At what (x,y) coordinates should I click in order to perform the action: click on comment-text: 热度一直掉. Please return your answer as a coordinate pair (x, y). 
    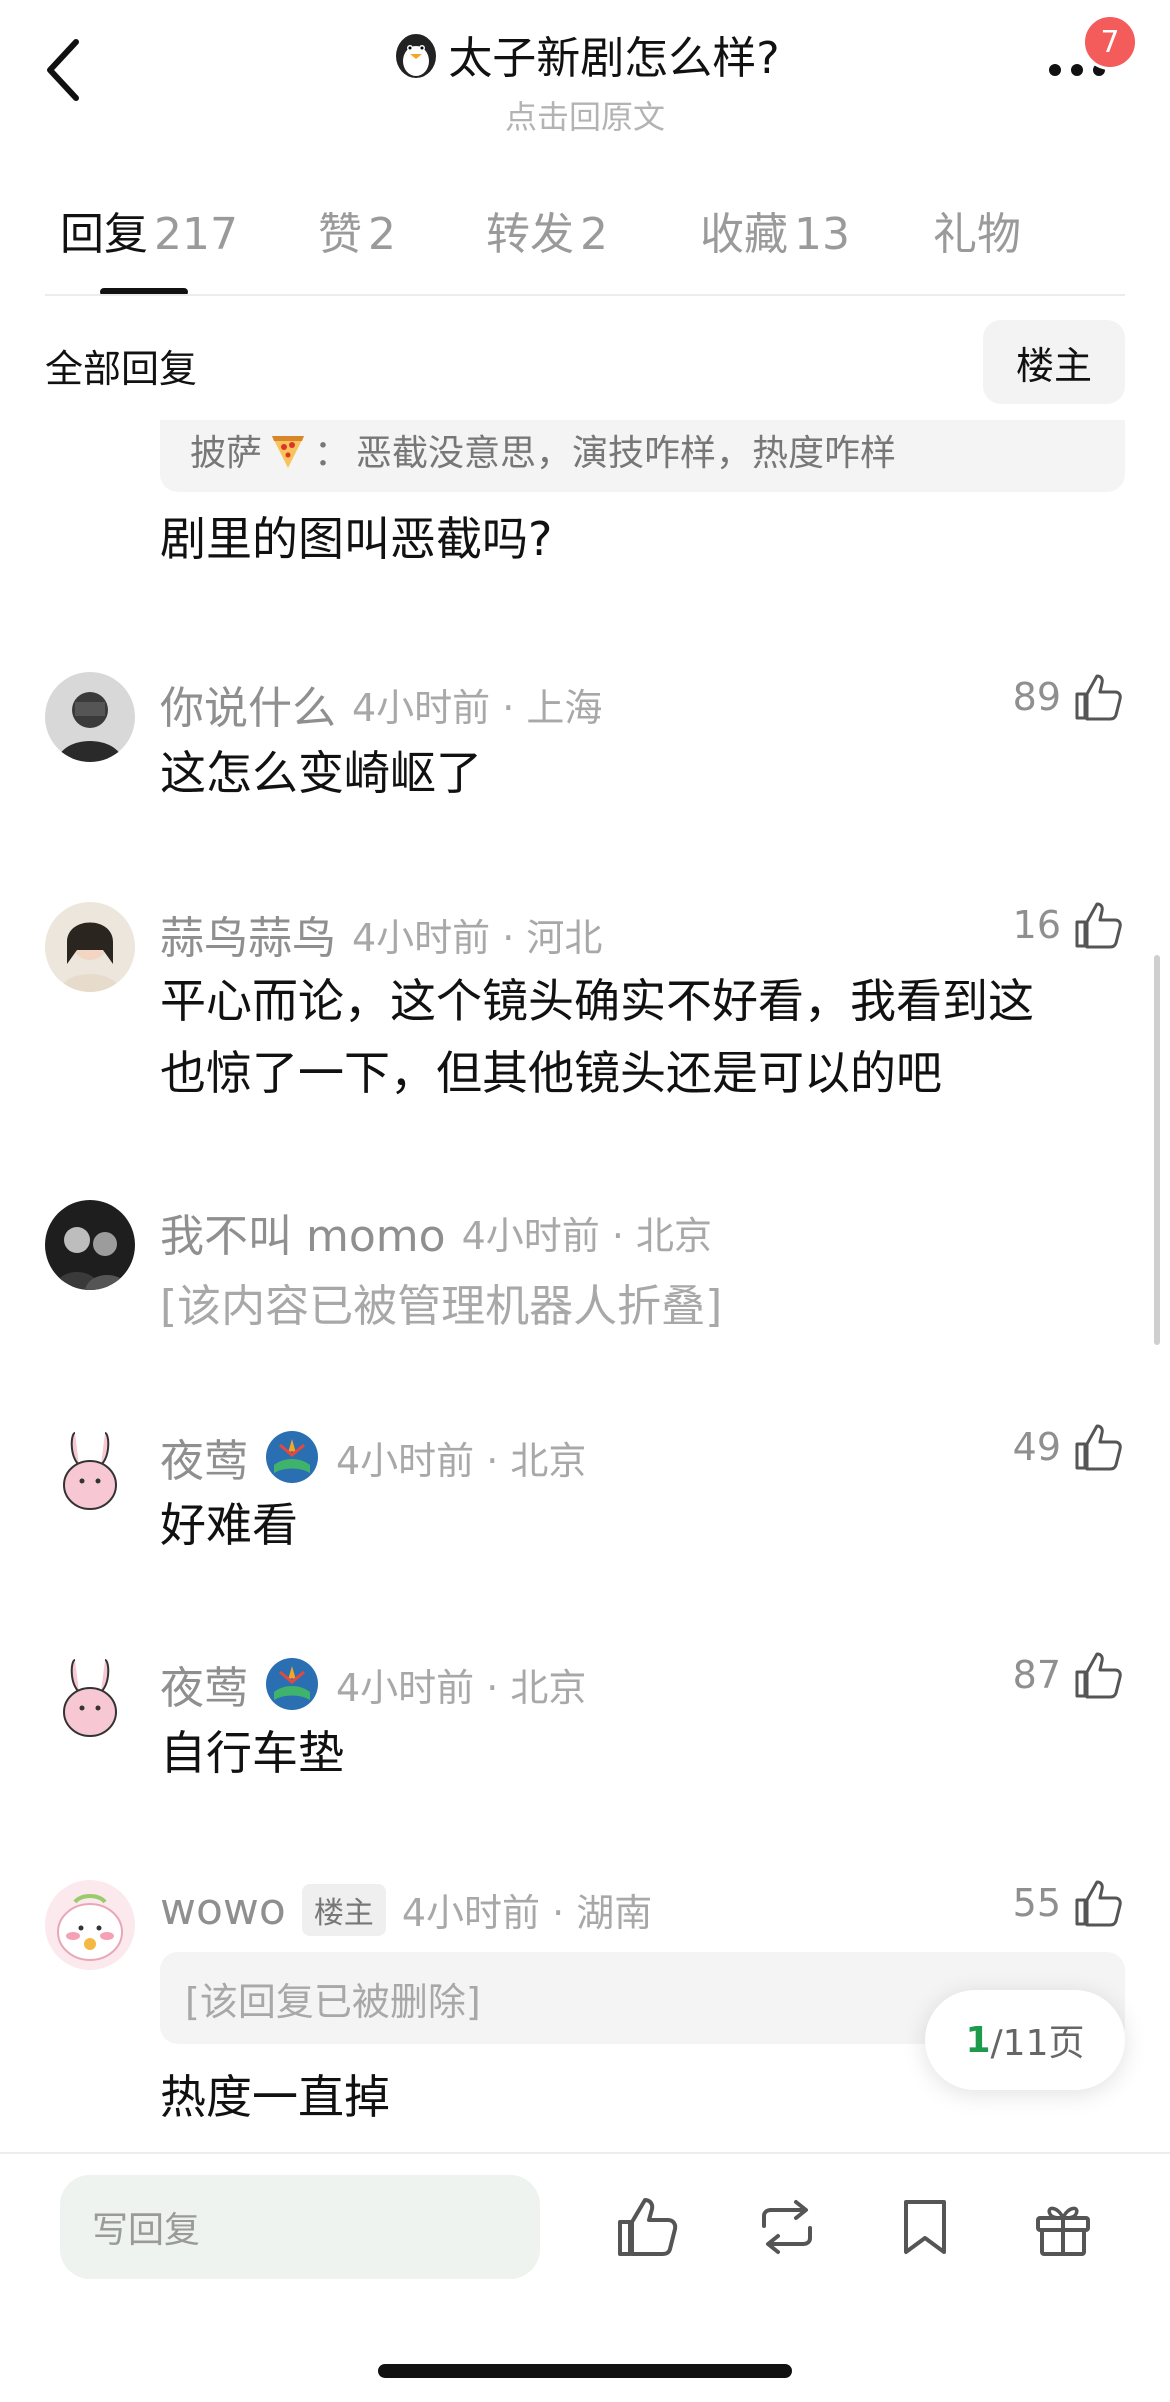
    Looking at the image, I should click on (275, 2097).